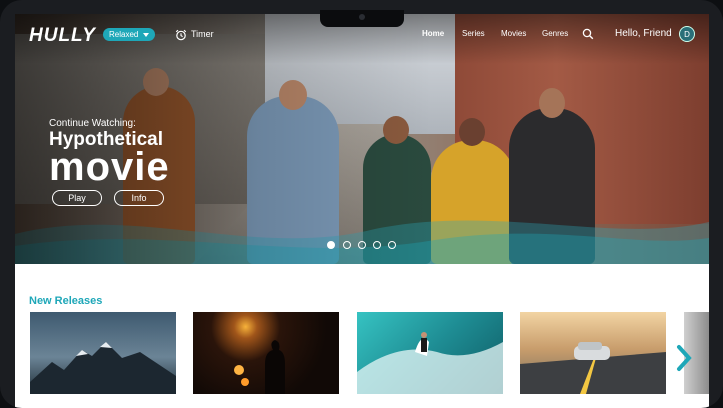 This screenshot has height=408, width=723. I want to click on car-road-thumbnail, so click(593, 368).